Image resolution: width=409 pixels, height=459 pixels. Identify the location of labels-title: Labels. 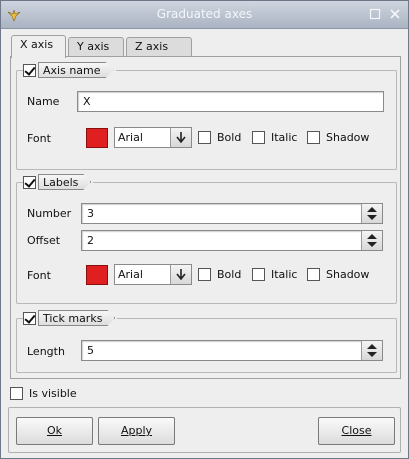
(64, 182).